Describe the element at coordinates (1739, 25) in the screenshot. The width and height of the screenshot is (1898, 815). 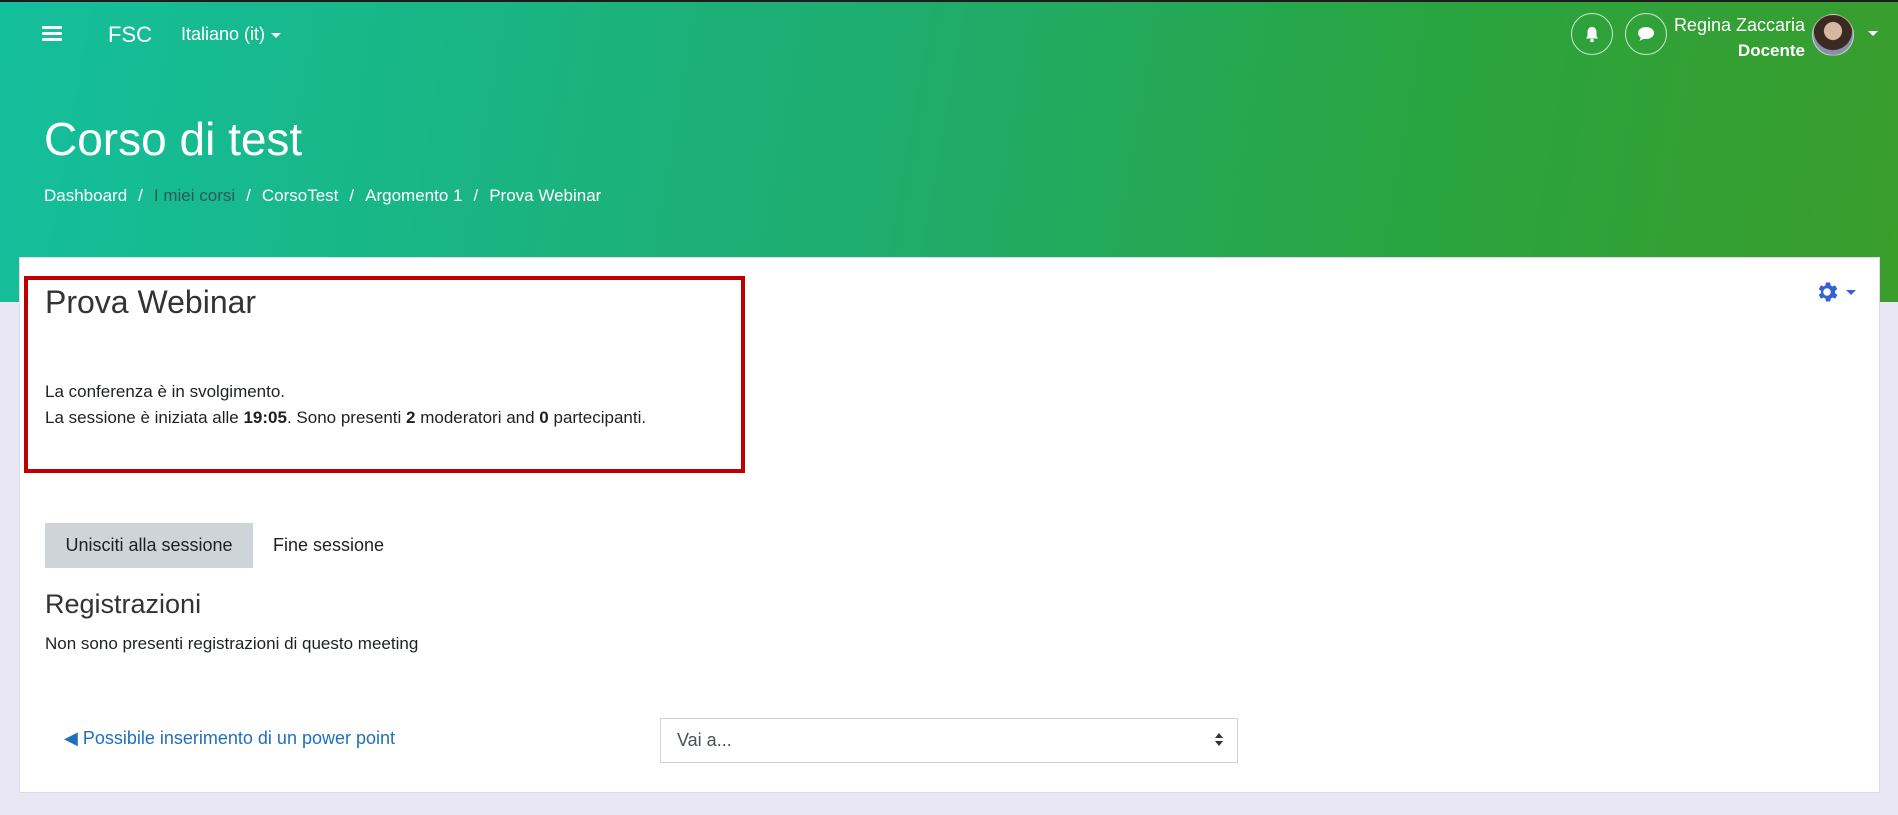
I see `user-name: Regina Zaccaria` at that location.